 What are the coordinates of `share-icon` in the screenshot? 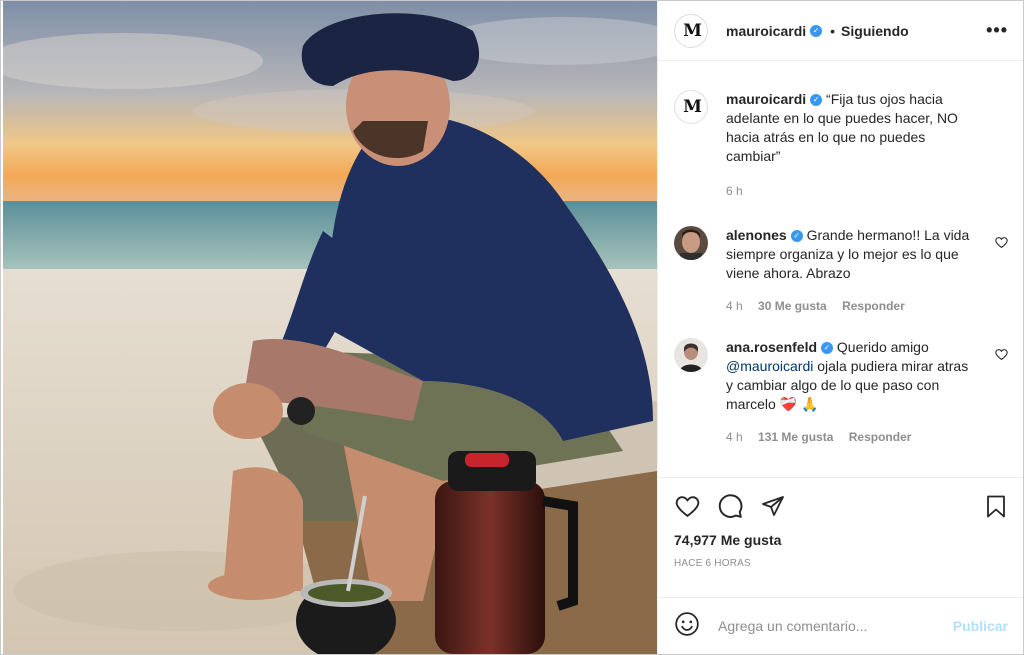 It's located at (773, 506).